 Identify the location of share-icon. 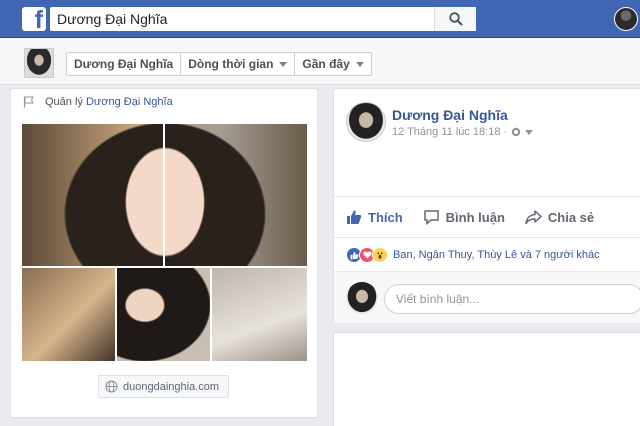
(533, 217).